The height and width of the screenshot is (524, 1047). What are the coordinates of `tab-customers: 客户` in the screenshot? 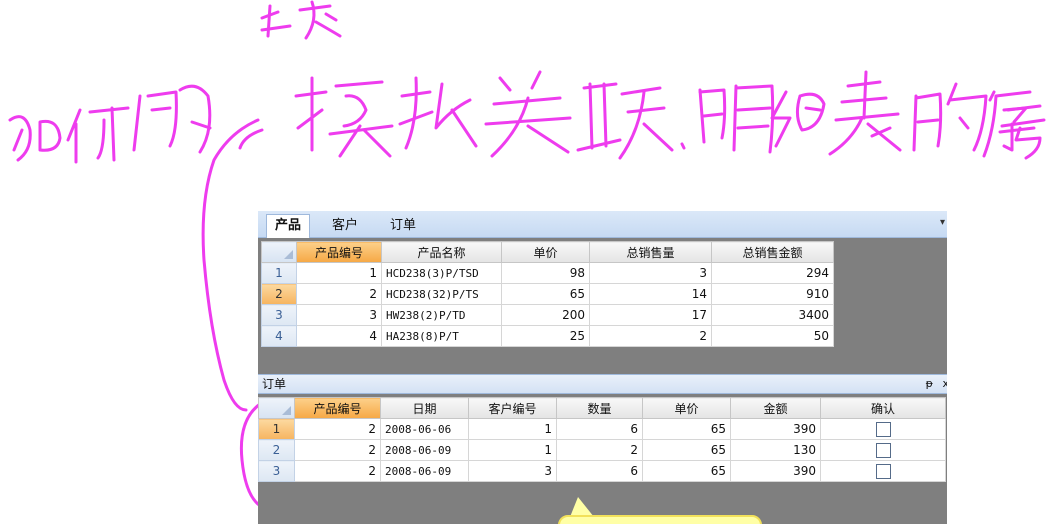 It's located at (345, 226).